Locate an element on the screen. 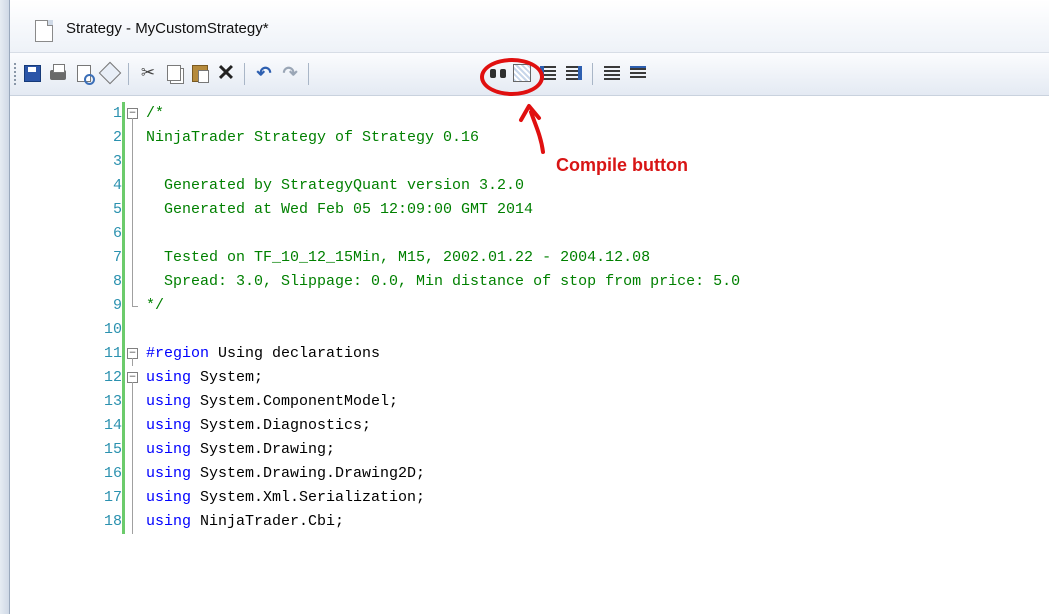 The image size is (1049, 614). code-line: 14 using System.Diagnostics; is located at coordinates (529, 426).